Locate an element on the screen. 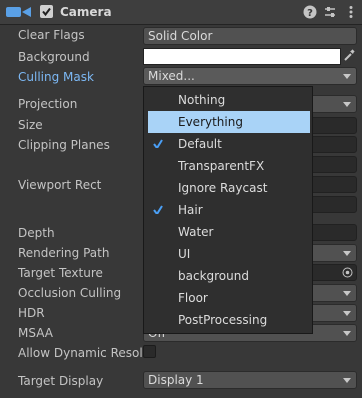  hdr-label: HDR is located at coordinates (31, 313).